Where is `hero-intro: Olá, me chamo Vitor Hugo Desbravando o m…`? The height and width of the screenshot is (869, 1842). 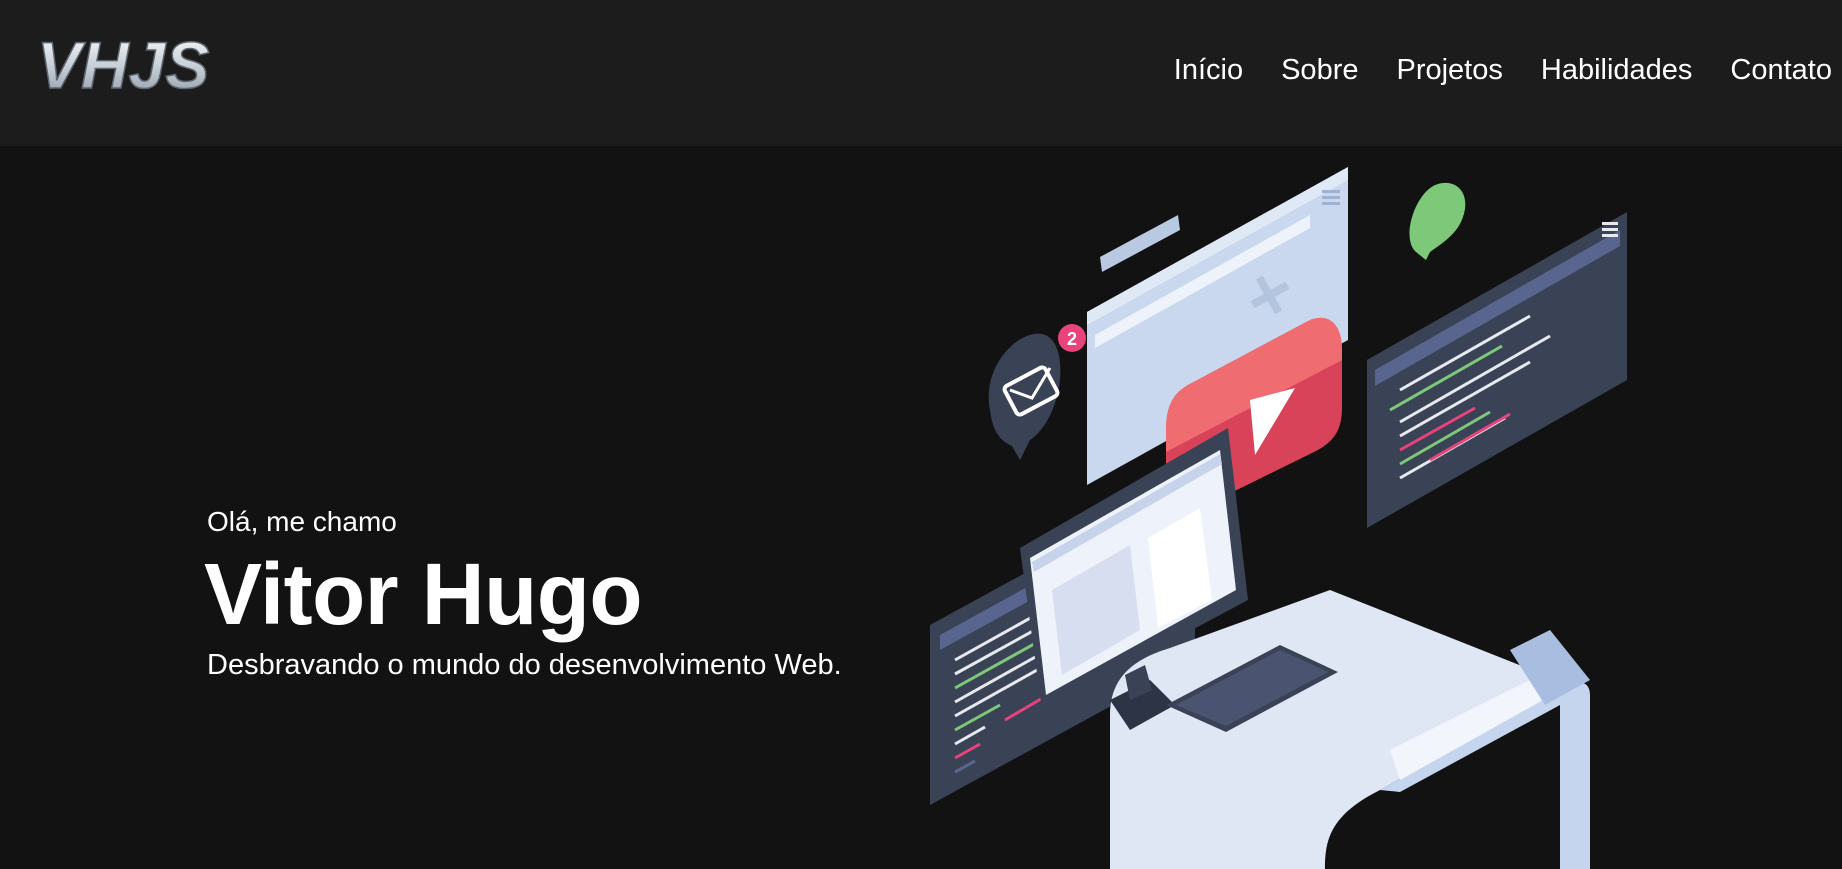
hero-intro: Olá, me chamo Vitor Hugo Desbravando o m… is located at coordinates (523, 594).